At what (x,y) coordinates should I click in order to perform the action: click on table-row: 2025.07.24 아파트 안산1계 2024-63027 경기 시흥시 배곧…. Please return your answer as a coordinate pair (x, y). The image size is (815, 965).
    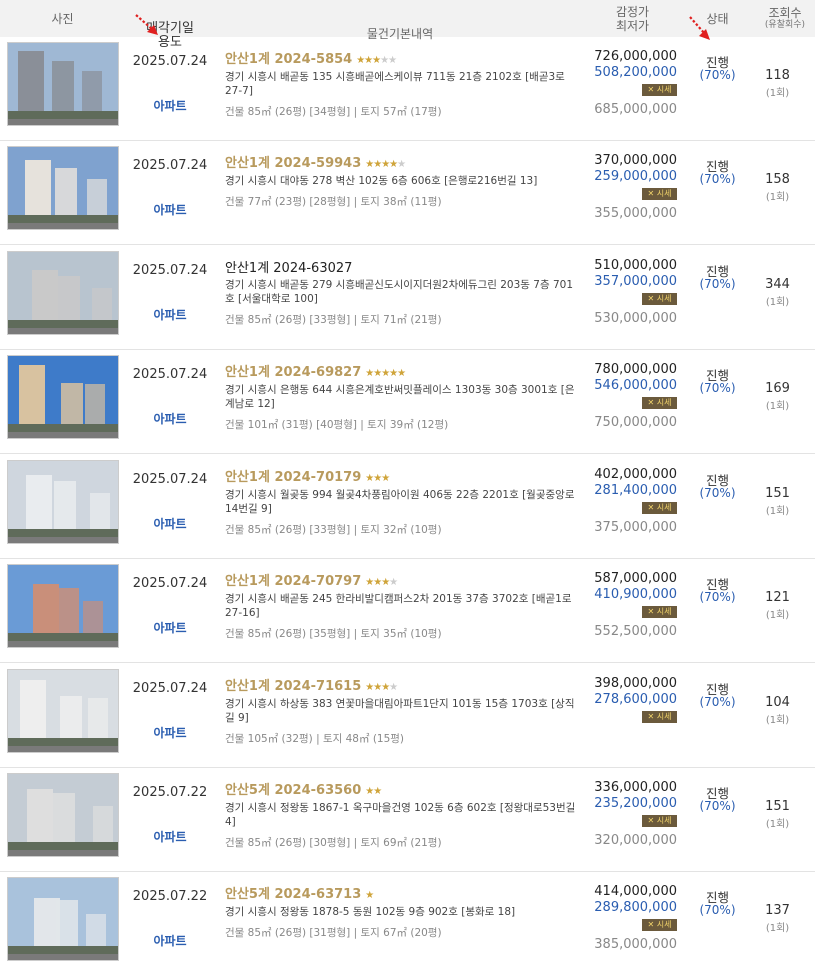
    Looking at the image, I should click on (407, 298).